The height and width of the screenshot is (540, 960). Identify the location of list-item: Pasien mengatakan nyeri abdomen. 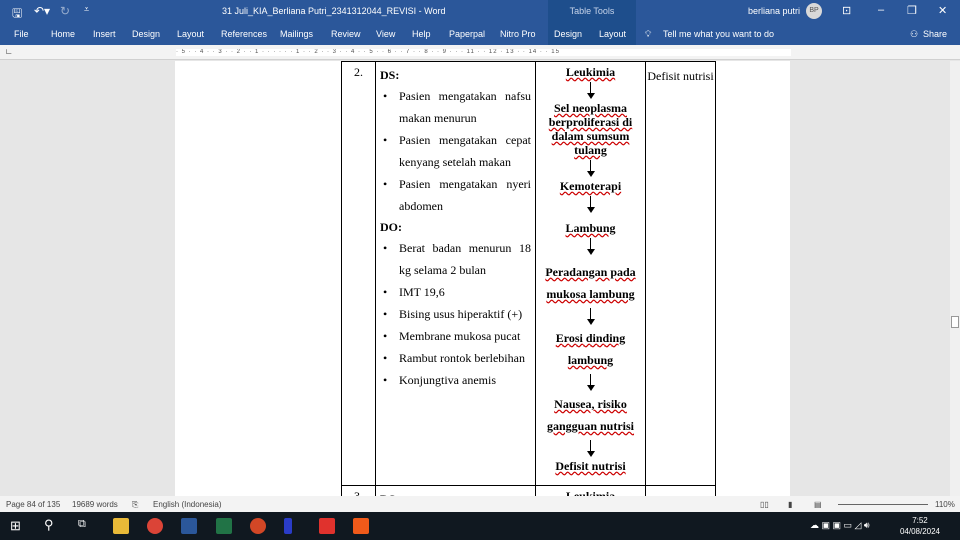
(455, 195).